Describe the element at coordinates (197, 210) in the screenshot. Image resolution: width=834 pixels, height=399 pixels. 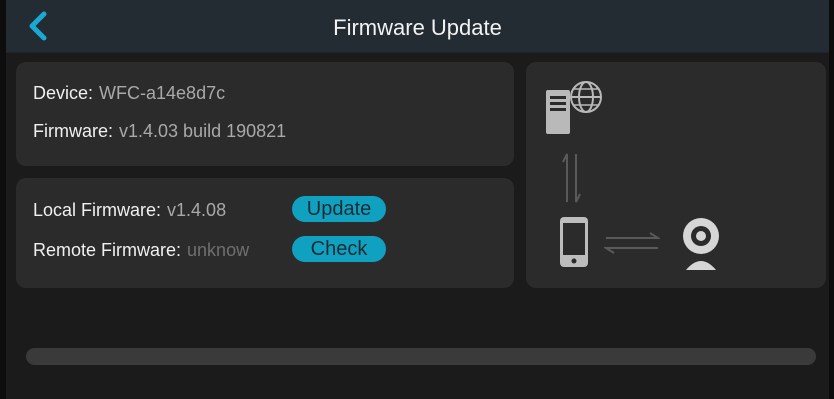
I see `local-firmware-value: v1.4.08` at that location.